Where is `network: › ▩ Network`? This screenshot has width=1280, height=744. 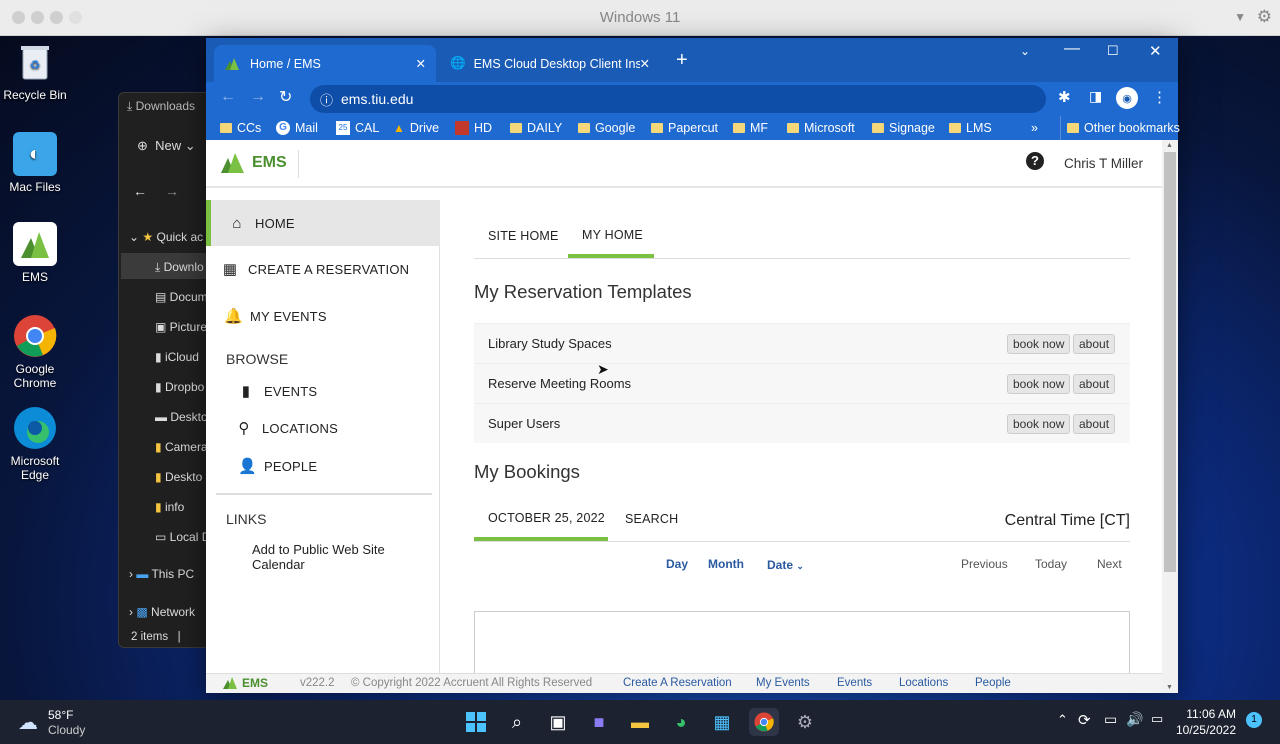 network: › ▩ Network is located at coordinates (162, 612).